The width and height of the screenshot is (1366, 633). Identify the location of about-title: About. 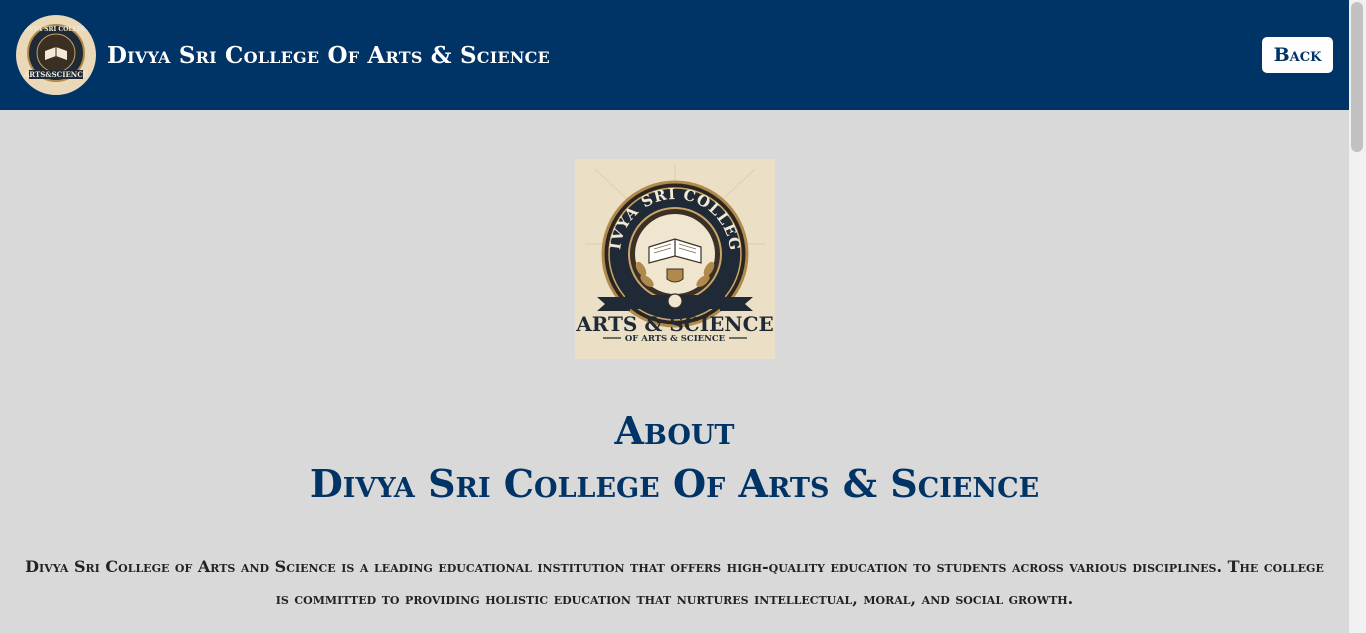
(674, 430).